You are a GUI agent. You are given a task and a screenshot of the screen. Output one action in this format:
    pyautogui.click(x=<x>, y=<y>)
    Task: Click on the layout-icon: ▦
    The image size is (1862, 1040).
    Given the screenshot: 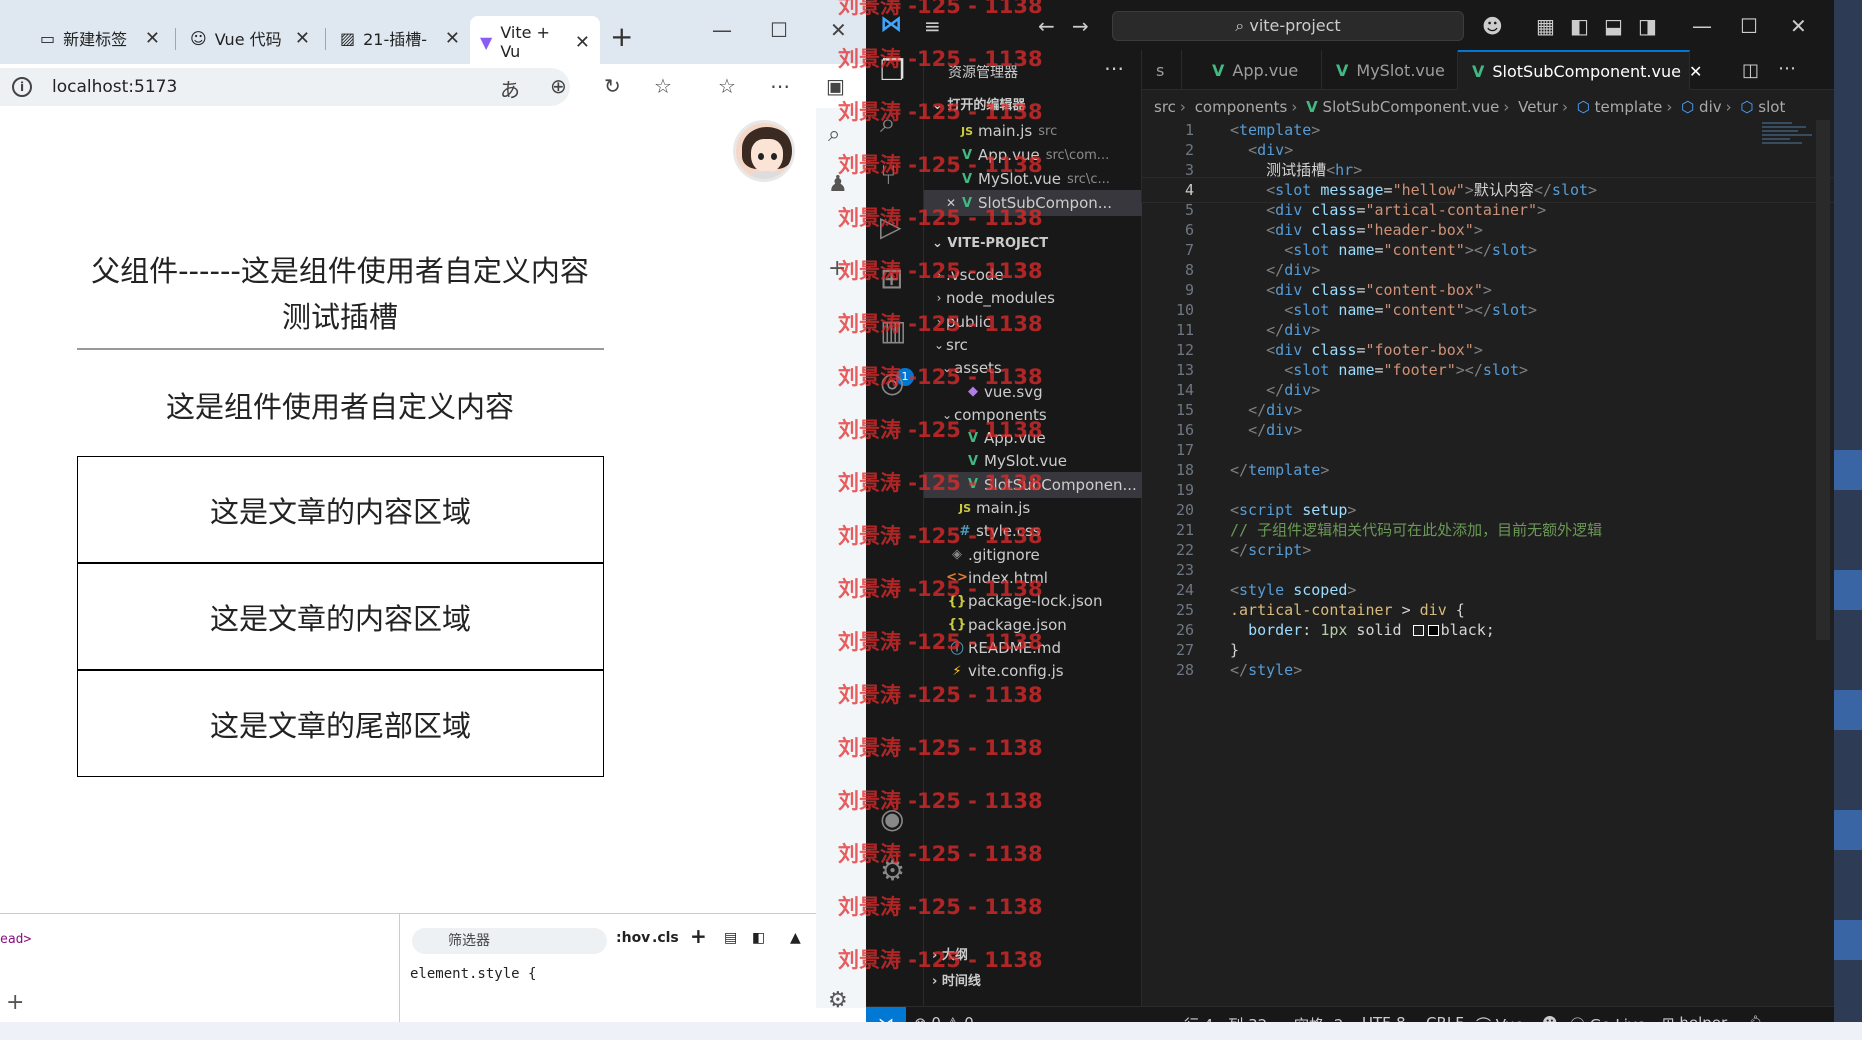 What is the action you would take?
    pyautogui.click(x=1545, y=26)
    